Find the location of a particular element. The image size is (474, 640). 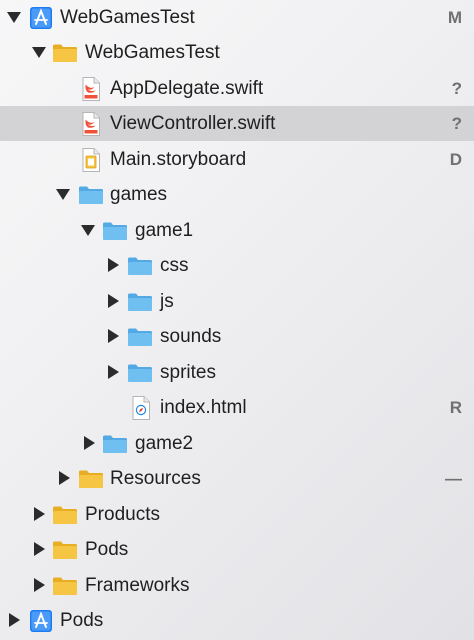

group-resources: Resources — is located at coordinates (237, 478).